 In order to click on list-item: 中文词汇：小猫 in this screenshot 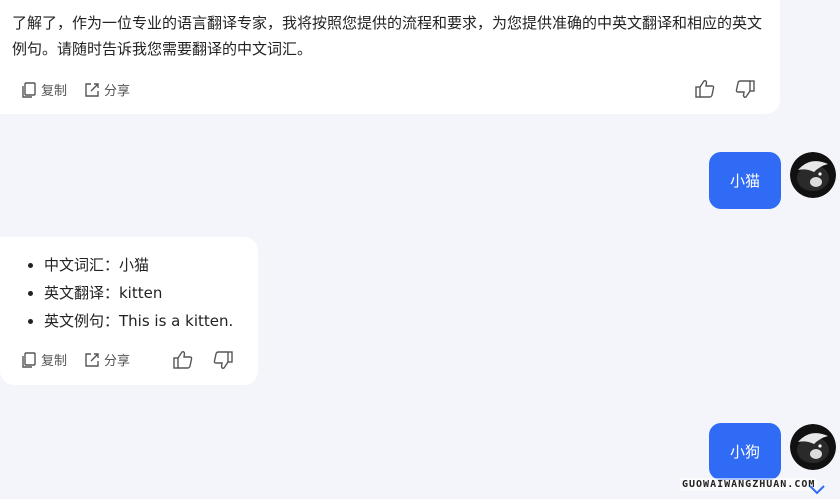, I will do `click(138, 265)`.